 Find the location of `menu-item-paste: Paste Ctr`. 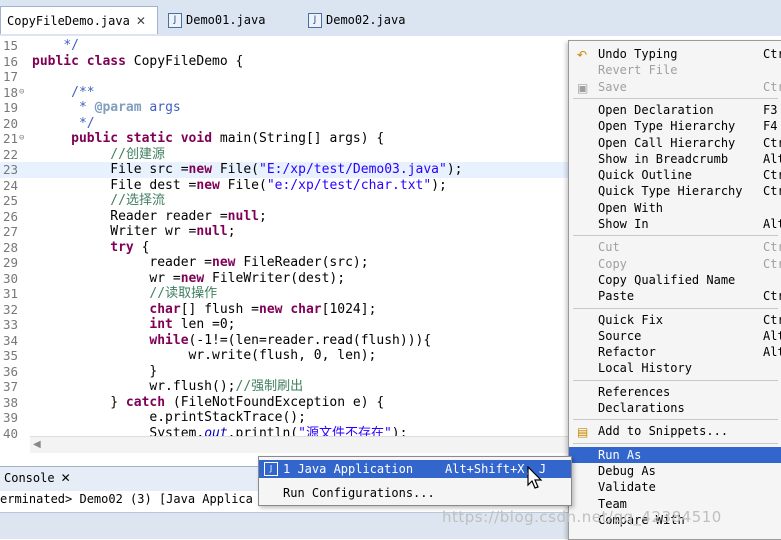

menu-item-paste: Paste Ctr is located at coordinates (675, 296).